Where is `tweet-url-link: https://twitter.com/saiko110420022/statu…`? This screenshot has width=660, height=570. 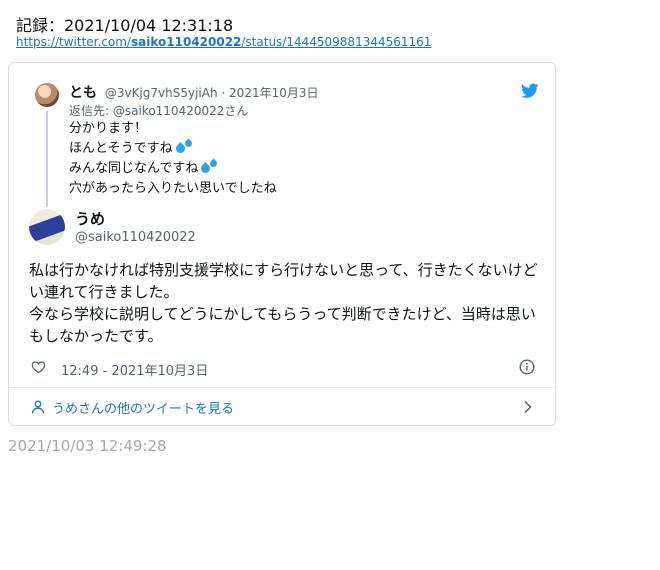
tweet-url-link: https://twitter.com/saiko110420022/statu… is located at coordinates (223, 42).